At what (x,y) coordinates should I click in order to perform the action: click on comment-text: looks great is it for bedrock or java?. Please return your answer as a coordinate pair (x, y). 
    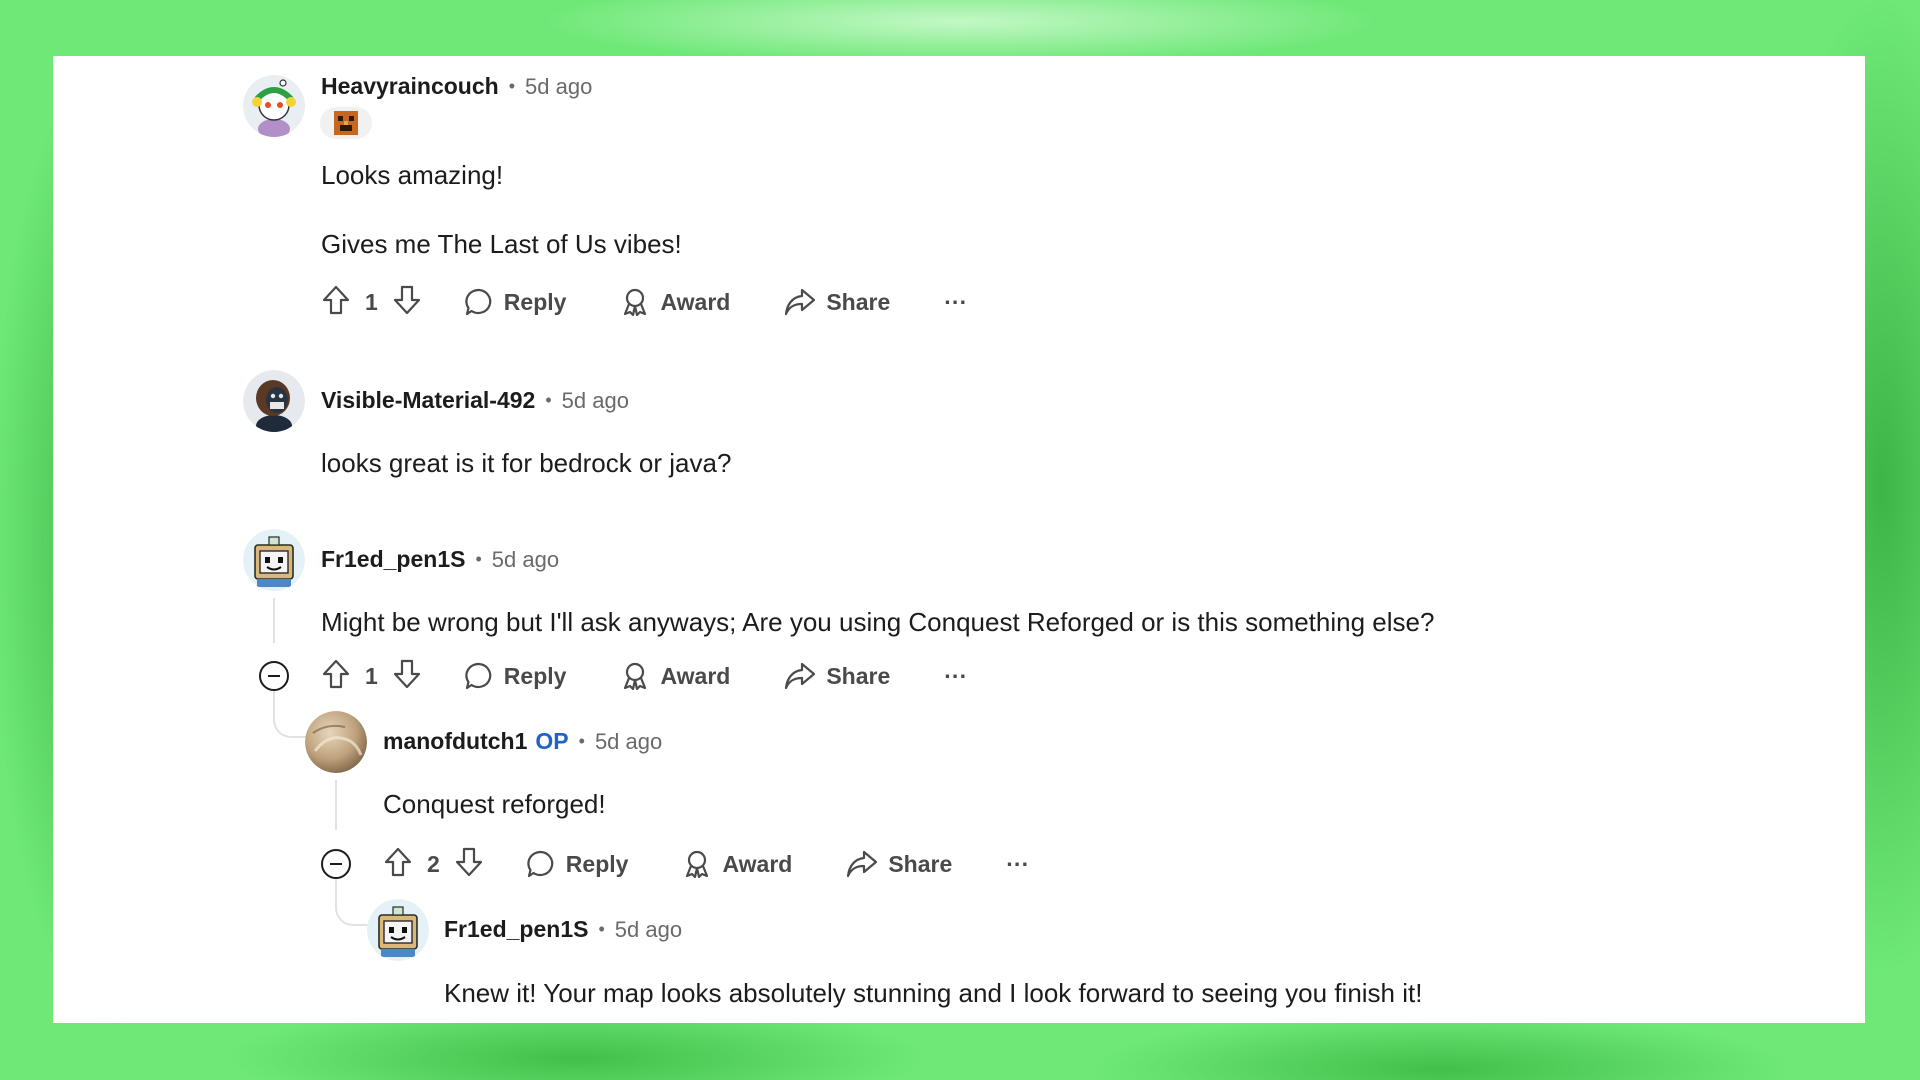
    Looking at the image, I should click on (526, 463).